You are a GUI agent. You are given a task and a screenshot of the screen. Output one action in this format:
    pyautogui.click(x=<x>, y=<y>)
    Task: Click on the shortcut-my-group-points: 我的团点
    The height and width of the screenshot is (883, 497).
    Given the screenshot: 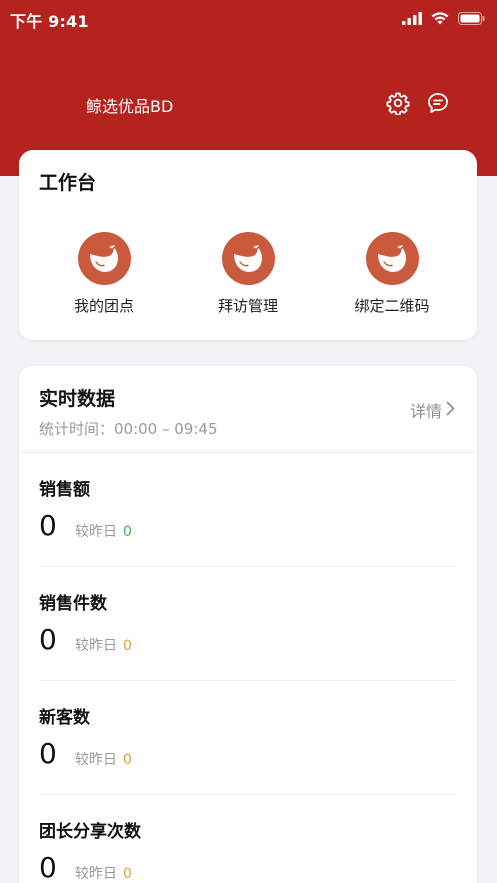 What is the action you would take?
    pyautogui.click(x=104, y=274)
    